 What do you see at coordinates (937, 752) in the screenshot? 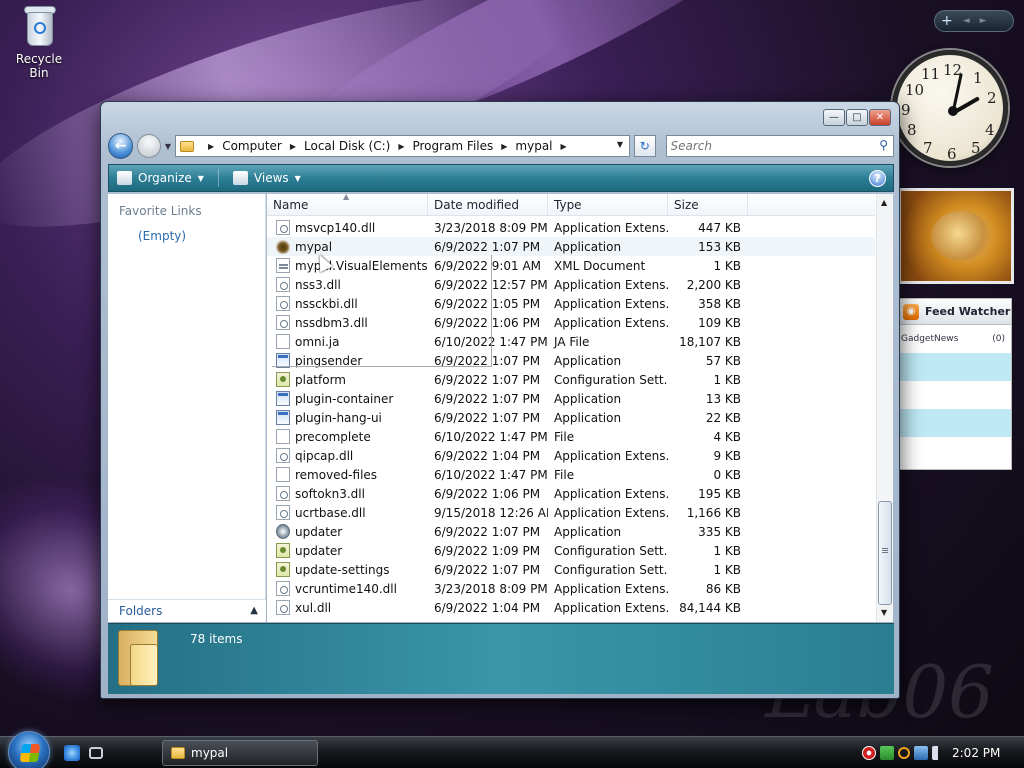
I see `volume-icon` at bounding box center [937, 752].